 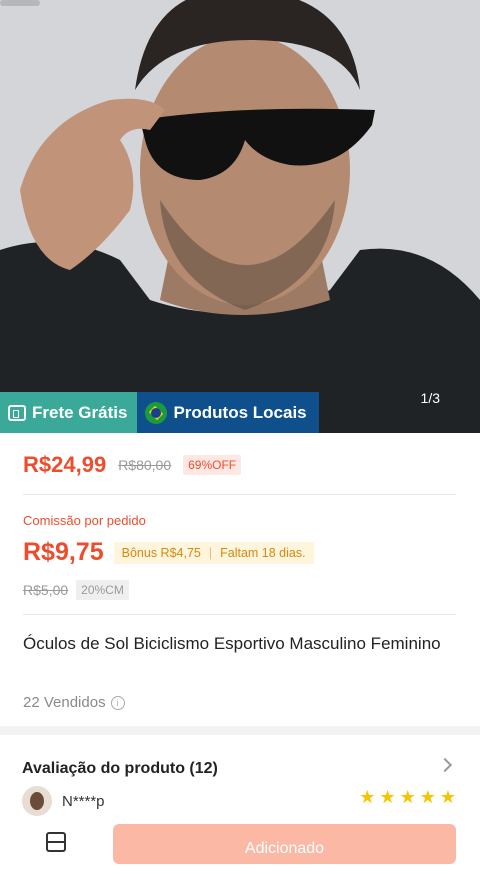 What do you see at coordinates (213, 552) in the screenshot?
I see `bonus-badge: Bônus R$4,75 | Faltam 18 dias.` at bounding box center [213, 552].